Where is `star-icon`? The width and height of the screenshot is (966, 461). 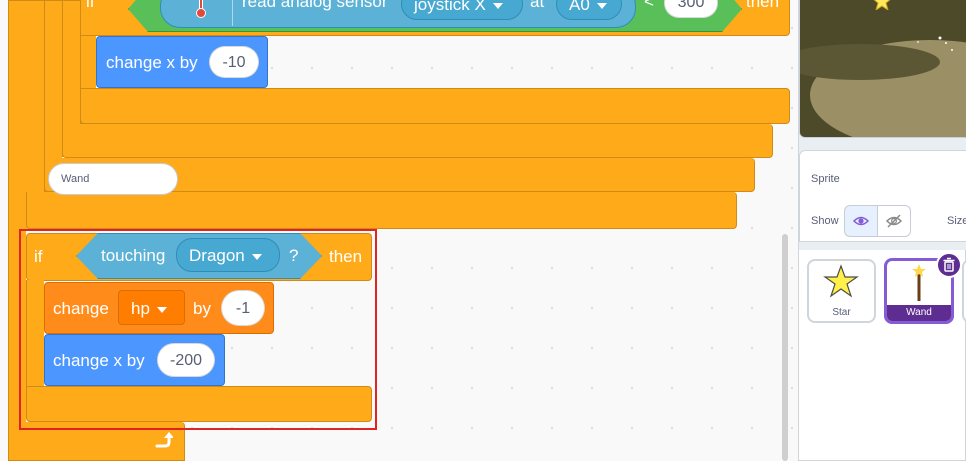
star-icon is located at coordinates (841, 281).